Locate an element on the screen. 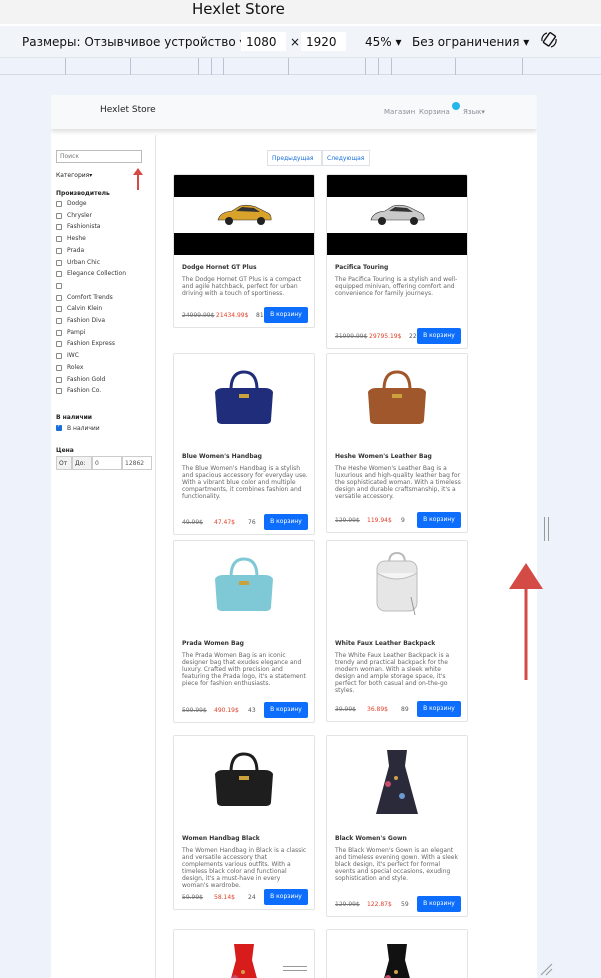 This screenshot has height=978, width=601. price-min-input: 0 is located at coordinates (107, 463).